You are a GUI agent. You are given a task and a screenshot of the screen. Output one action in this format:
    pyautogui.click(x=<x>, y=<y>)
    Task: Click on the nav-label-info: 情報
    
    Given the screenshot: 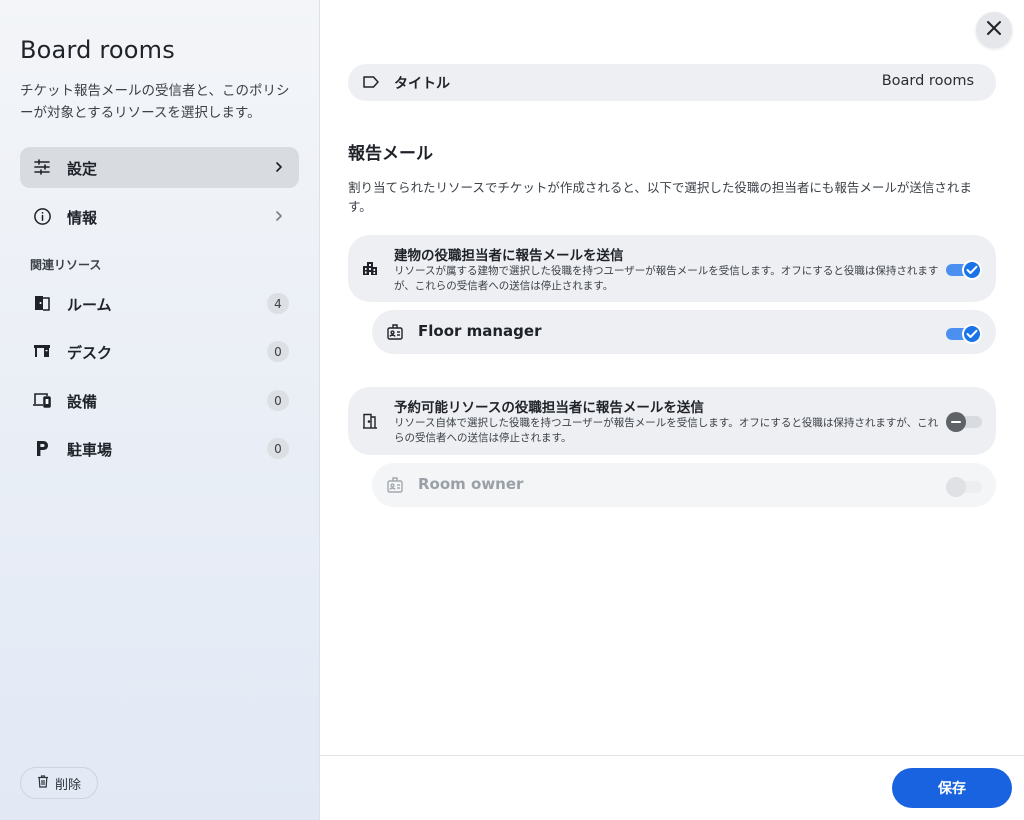 What is the action you would take?
    pyautogui.click(x=82, y=218)
    